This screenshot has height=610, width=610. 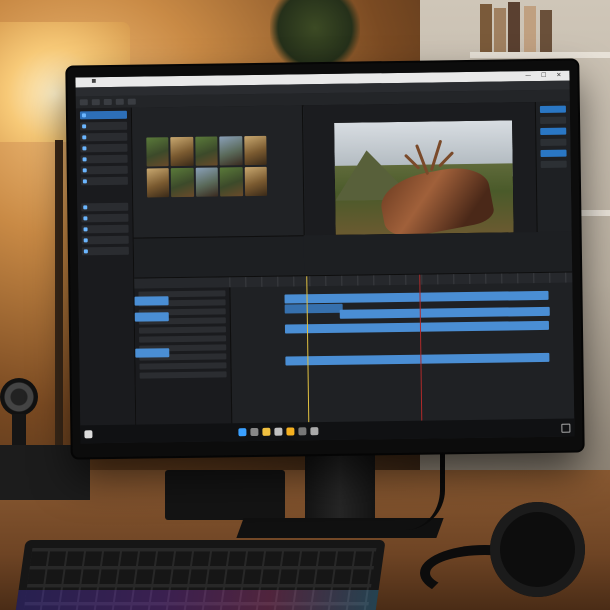 I want to click on left-panel, so click(x=106, y=275).